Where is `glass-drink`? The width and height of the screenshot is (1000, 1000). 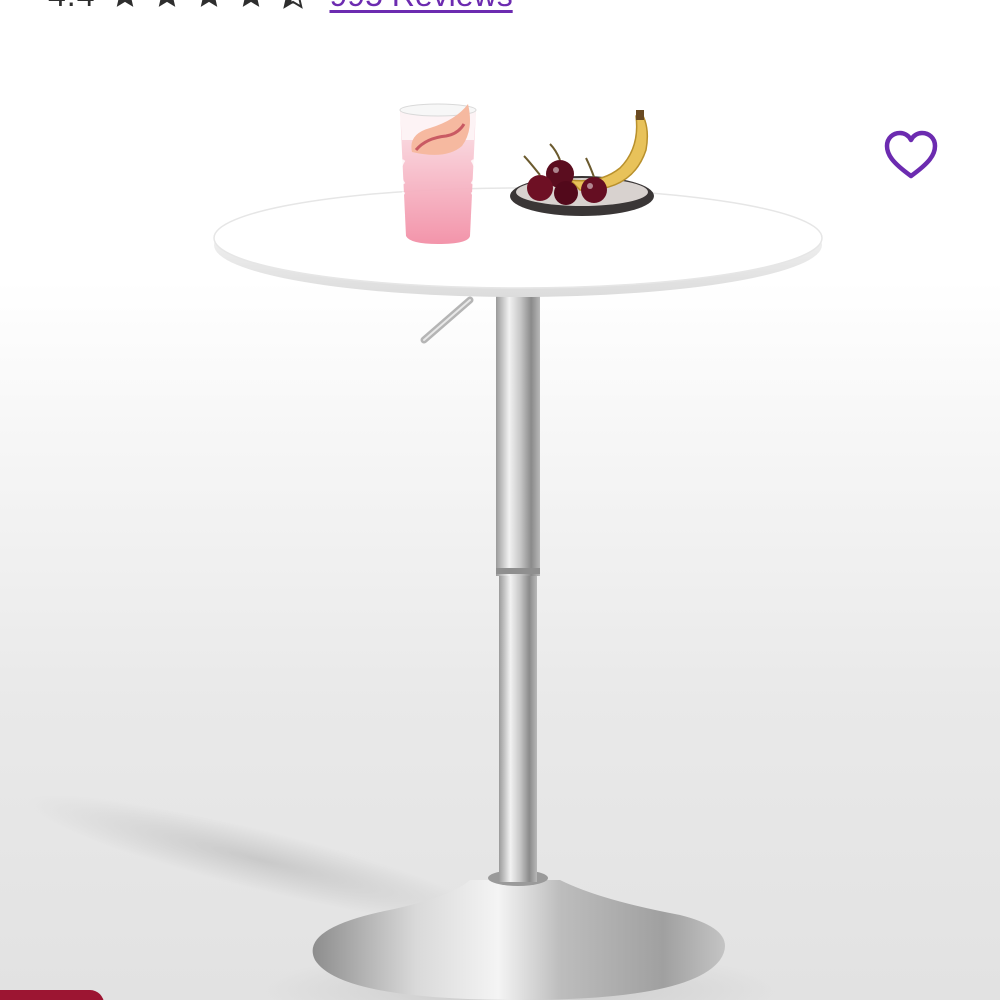
glass-drink is located at coordinates (438, 173).